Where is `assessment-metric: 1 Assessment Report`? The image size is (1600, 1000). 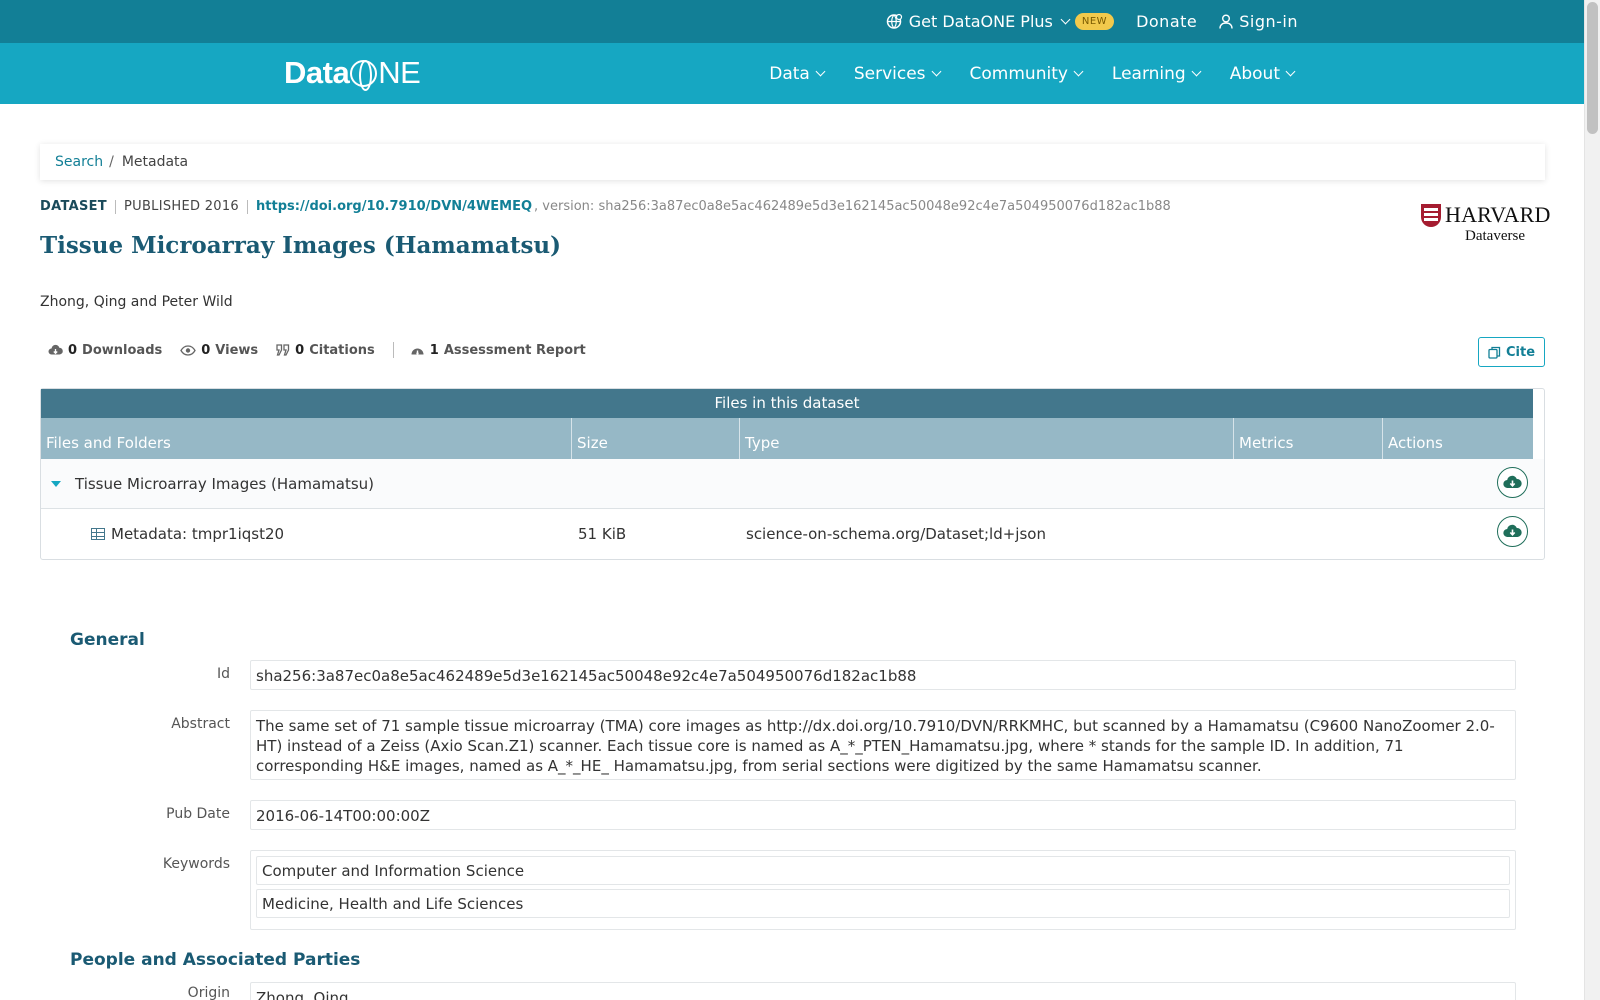
assessment-metric: 1 Assessment Report is located at coordinates (498, 350).